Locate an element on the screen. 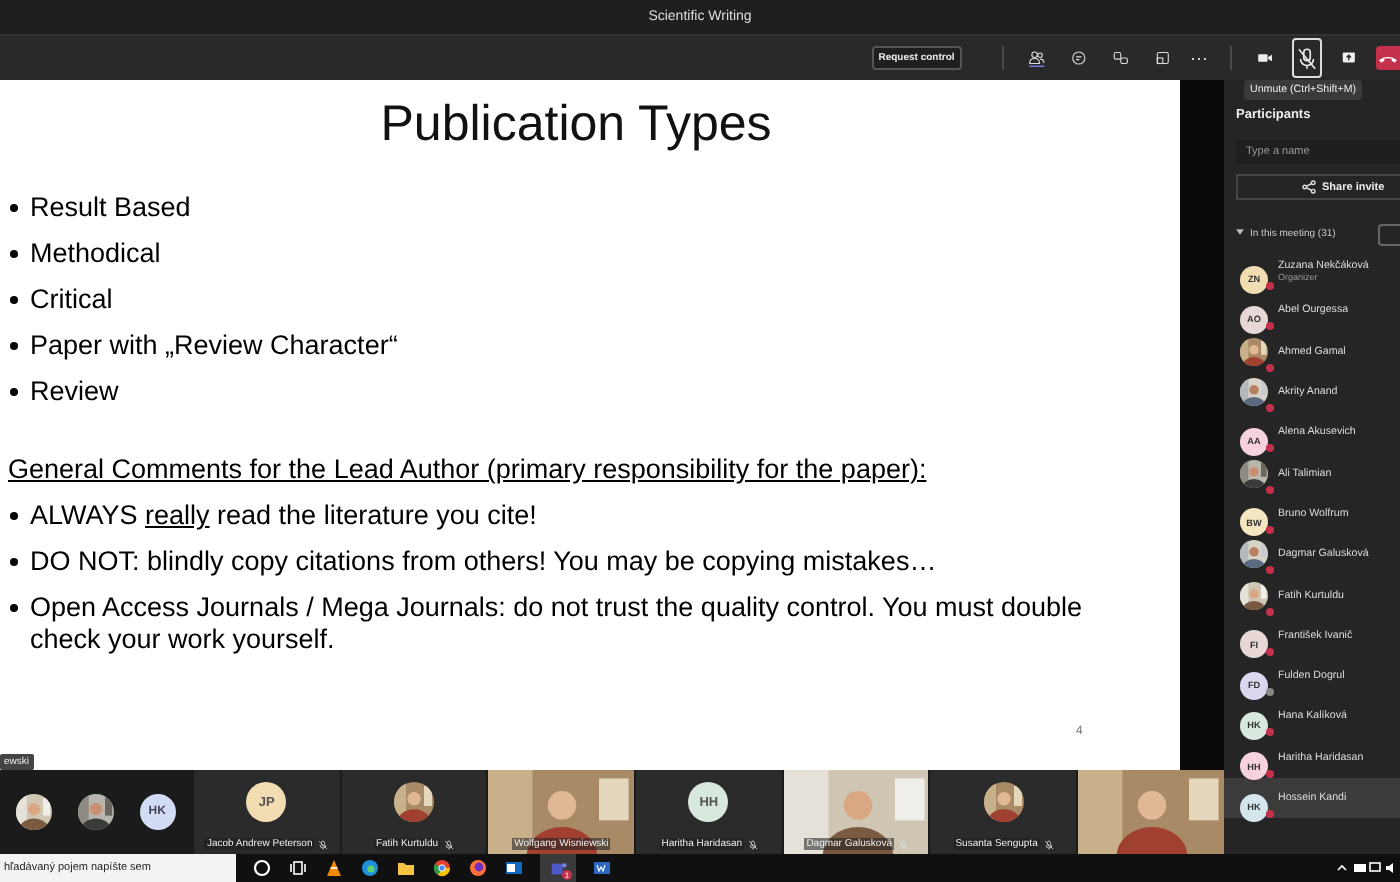 This screenshot has height=882, width=1400. slide-title: Publication Types is located at coordinates (576, 126).